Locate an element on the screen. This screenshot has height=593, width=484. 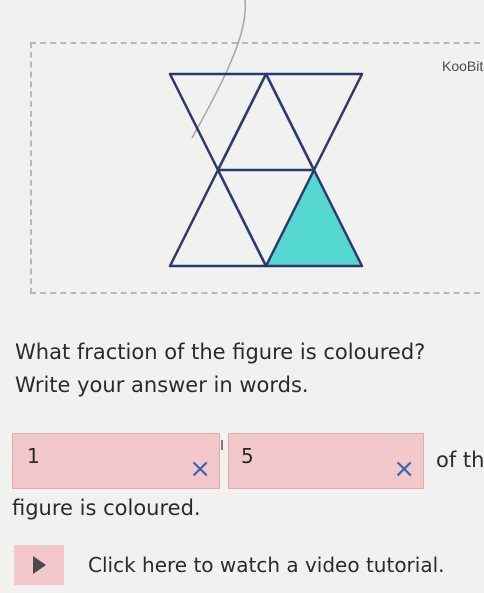
clear-denominator-icon: × is located at coordinates (404, 469).